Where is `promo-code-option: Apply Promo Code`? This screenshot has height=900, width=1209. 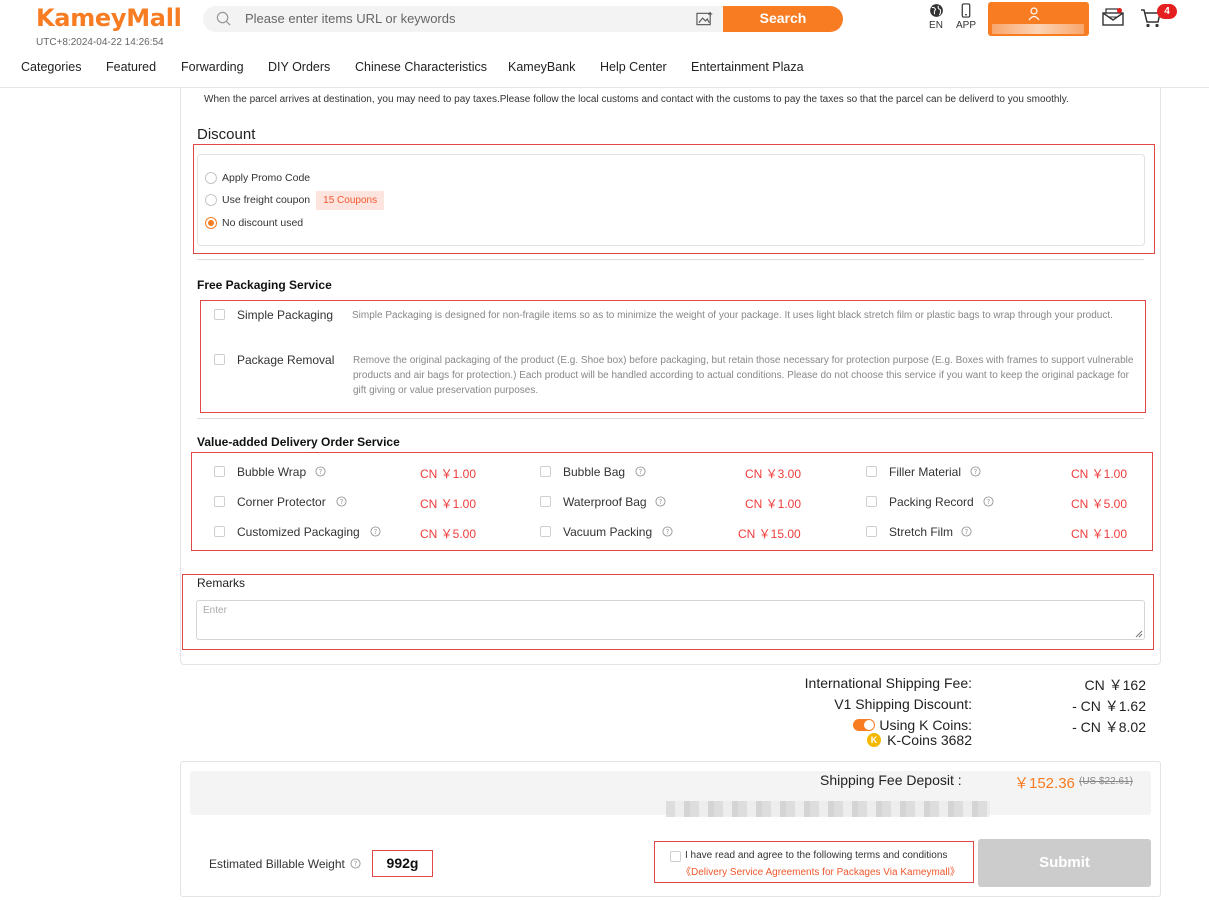 promo-code-option: Apply Promo Code is located at coordinates (257, 178).